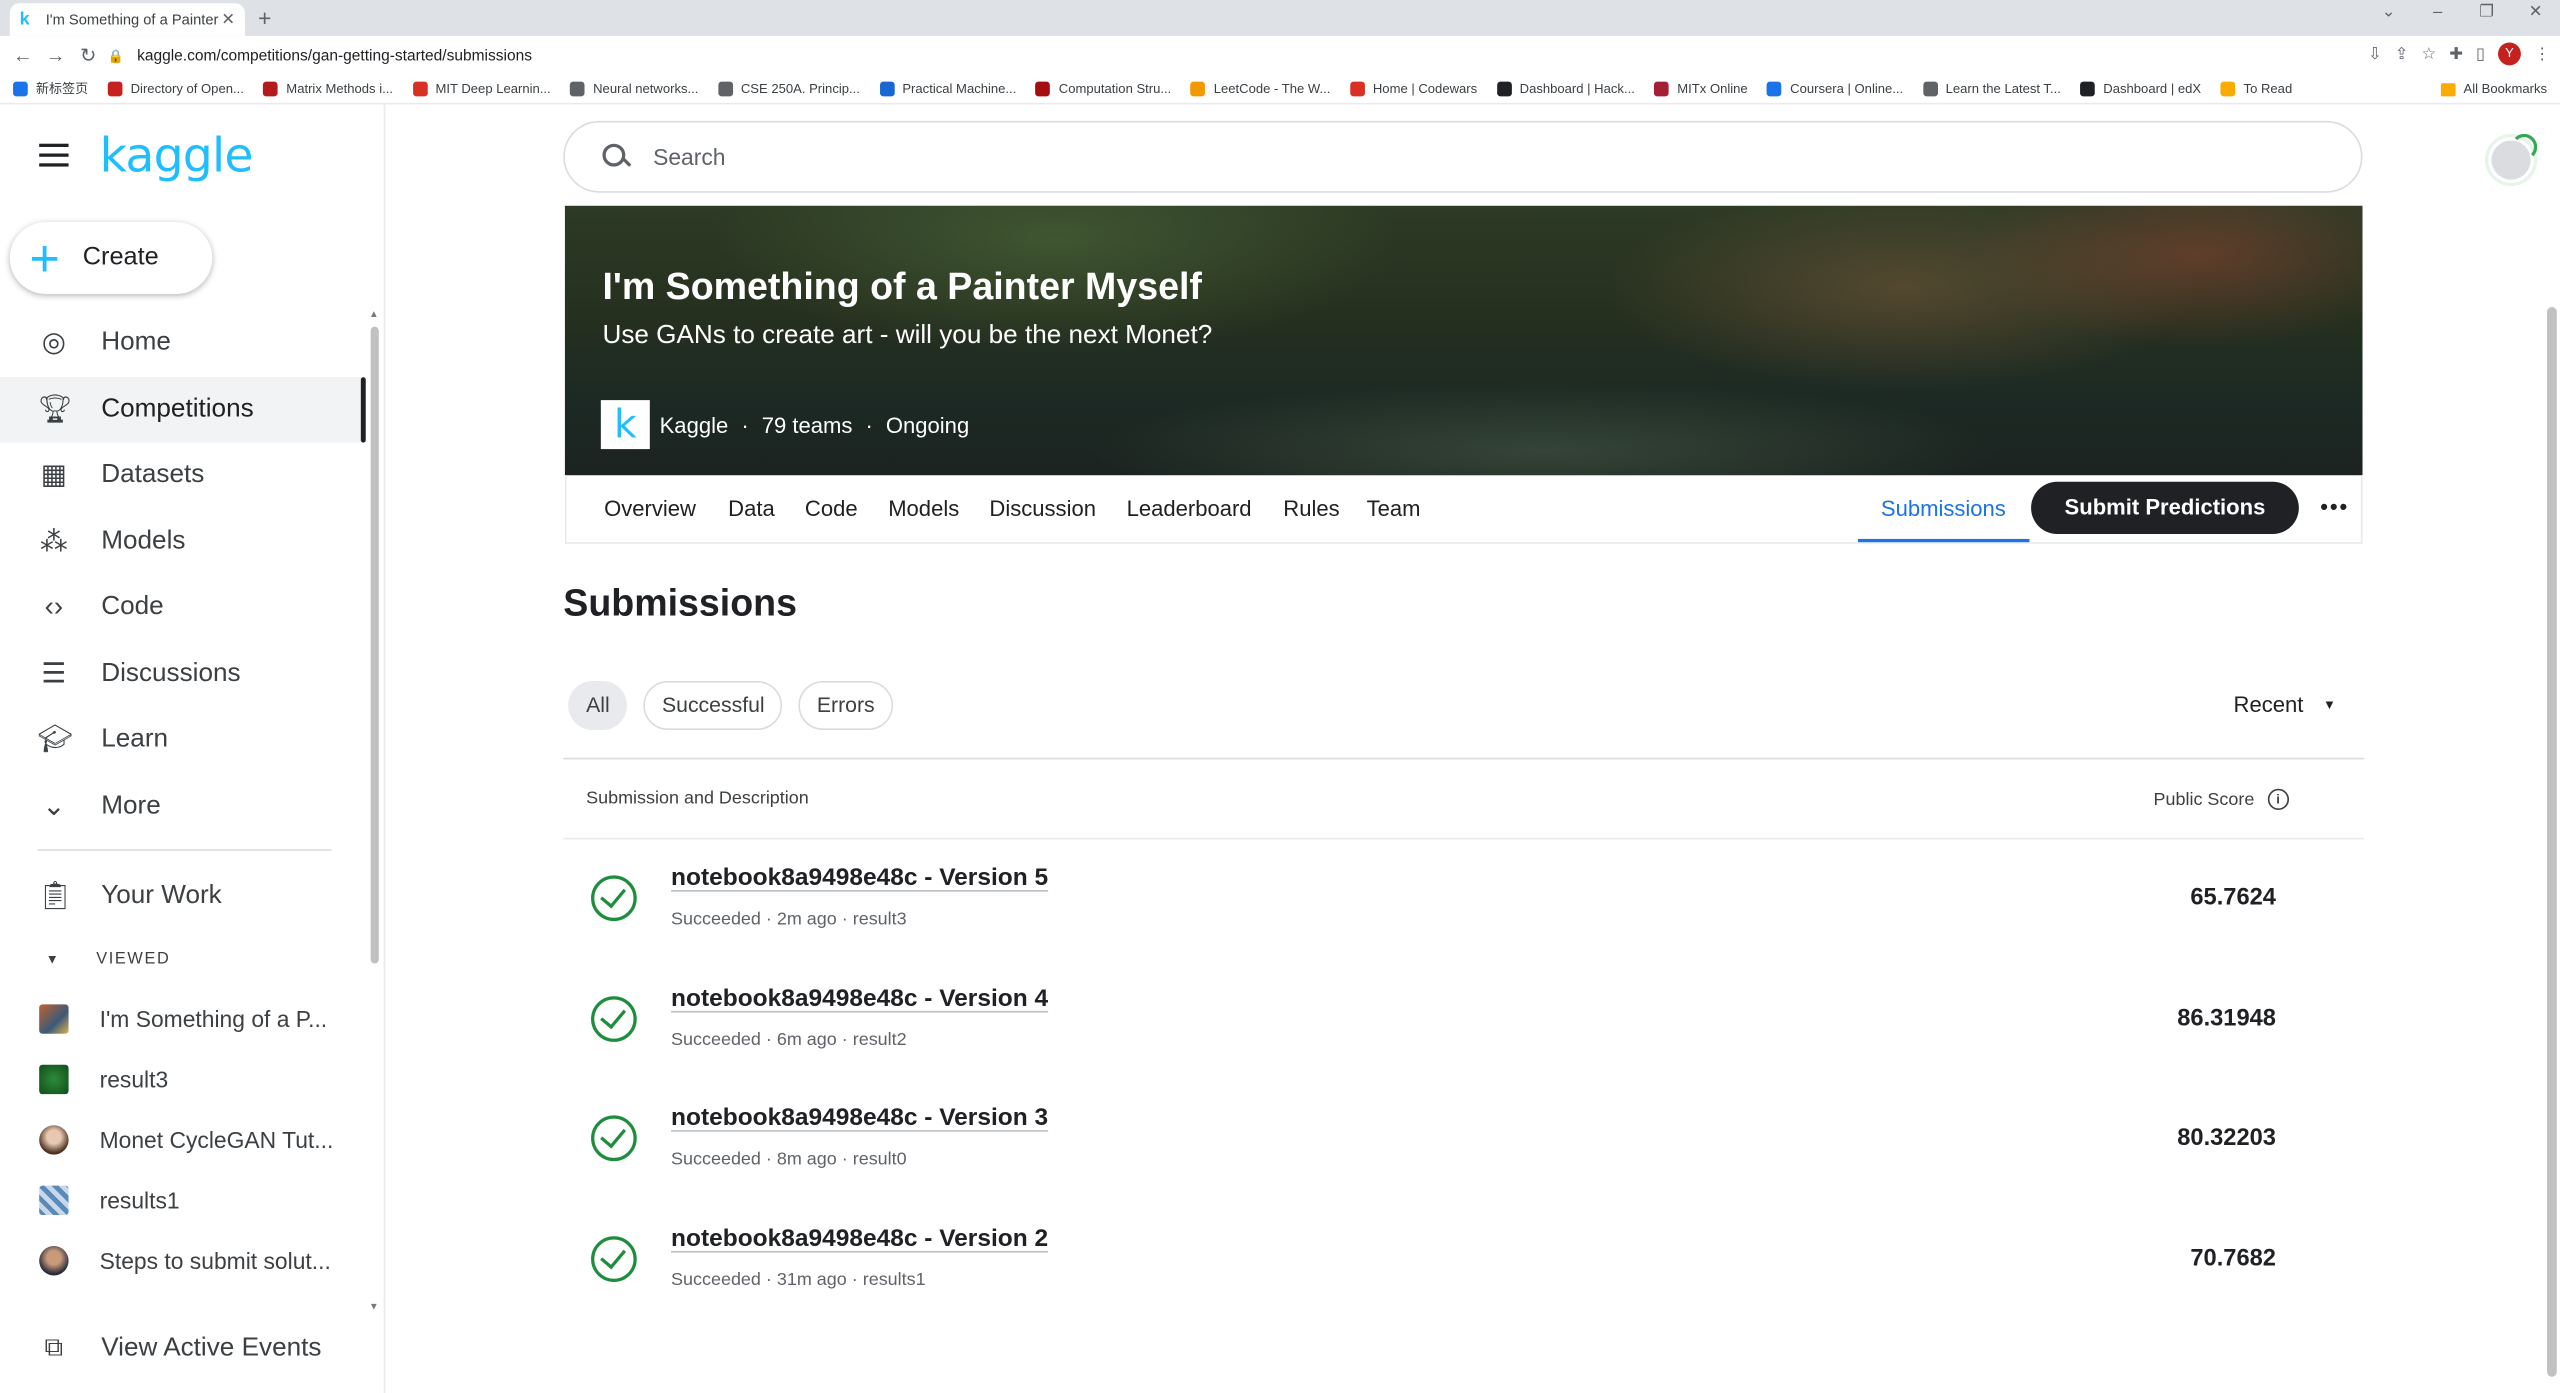  Describe the element at coordinates (2402, 54) in the screenshot. I see `share-icon: ⇪` at that location.